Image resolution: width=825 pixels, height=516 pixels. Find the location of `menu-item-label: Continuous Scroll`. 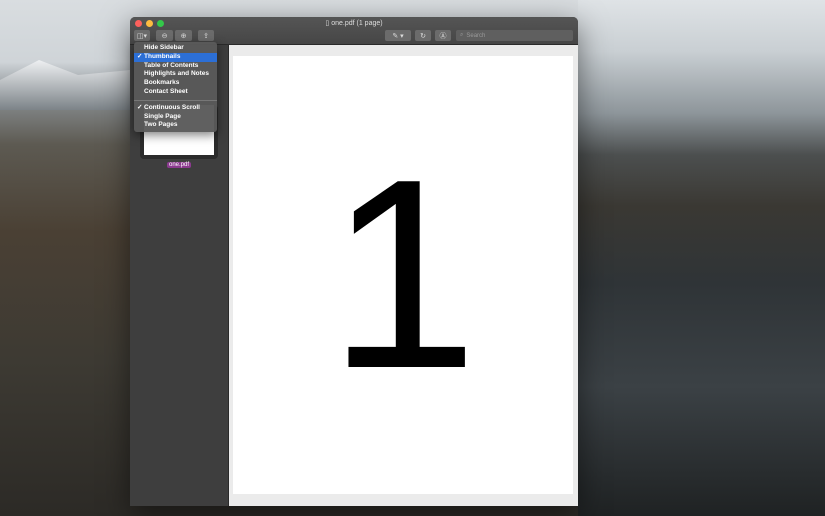

menu-item-label: Continuous Scroll is located at coordinates (172, 107).